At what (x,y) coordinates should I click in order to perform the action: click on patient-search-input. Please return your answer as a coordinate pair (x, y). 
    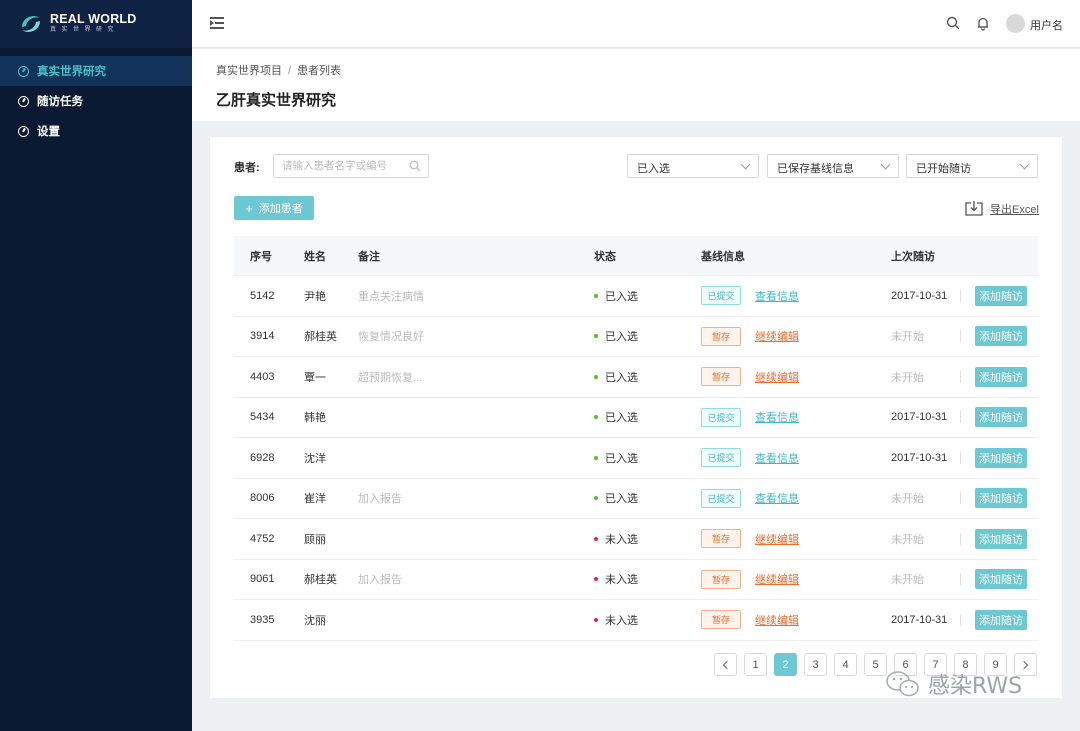
    Looking at the image, I should click on (346, 166).